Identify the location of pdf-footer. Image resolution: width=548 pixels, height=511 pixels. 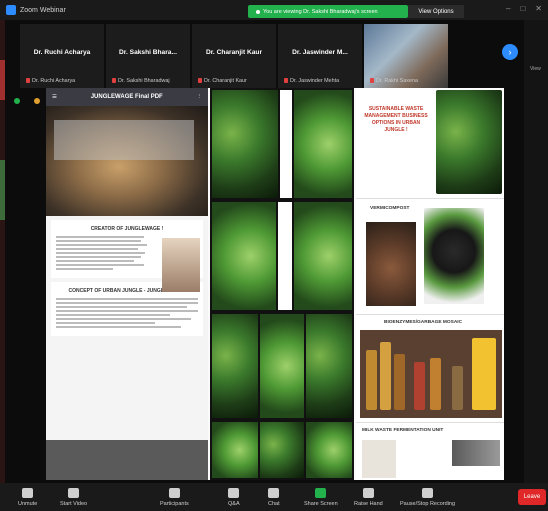
(127, 460).